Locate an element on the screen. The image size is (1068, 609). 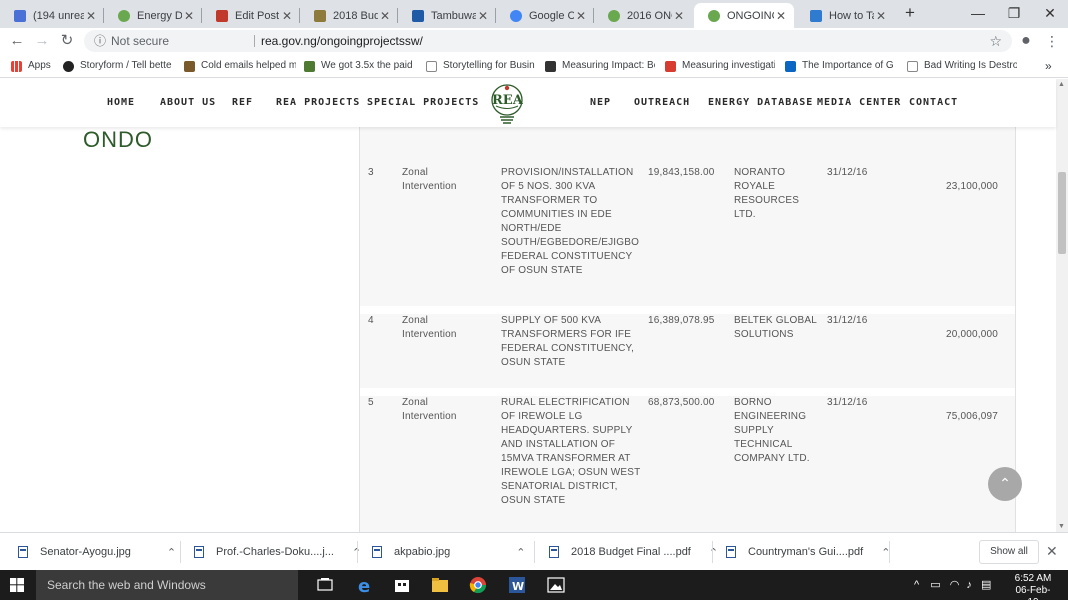
wifi-icon: ◠ is located at coordinates (955, 585).